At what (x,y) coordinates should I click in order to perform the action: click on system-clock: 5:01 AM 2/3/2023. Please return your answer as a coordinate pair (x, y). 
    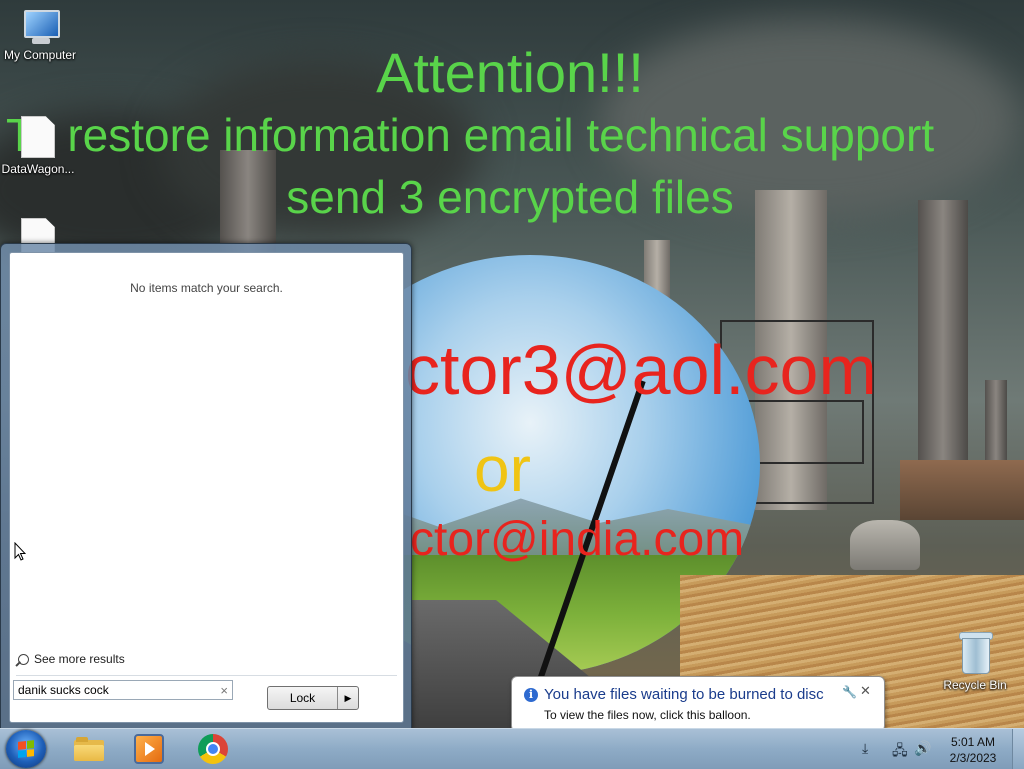
    Looking at the image, I should click on (973, 750).